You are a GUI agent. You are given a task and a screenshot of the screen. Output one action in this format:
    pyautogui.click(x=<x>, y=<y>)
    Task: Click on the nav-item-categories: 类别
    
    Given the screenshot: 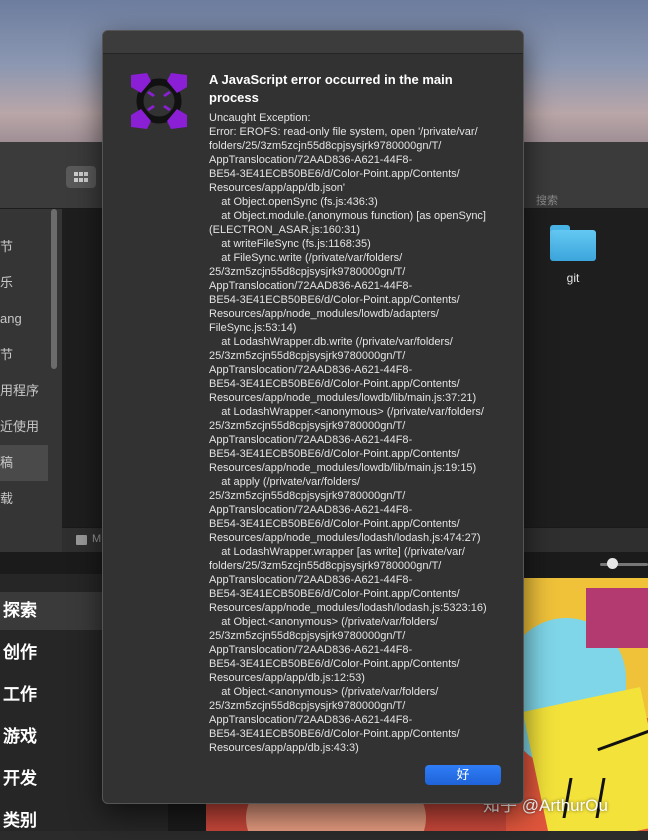 What is the action you would take?
    pyautogui.click(x=56, y=821)
    